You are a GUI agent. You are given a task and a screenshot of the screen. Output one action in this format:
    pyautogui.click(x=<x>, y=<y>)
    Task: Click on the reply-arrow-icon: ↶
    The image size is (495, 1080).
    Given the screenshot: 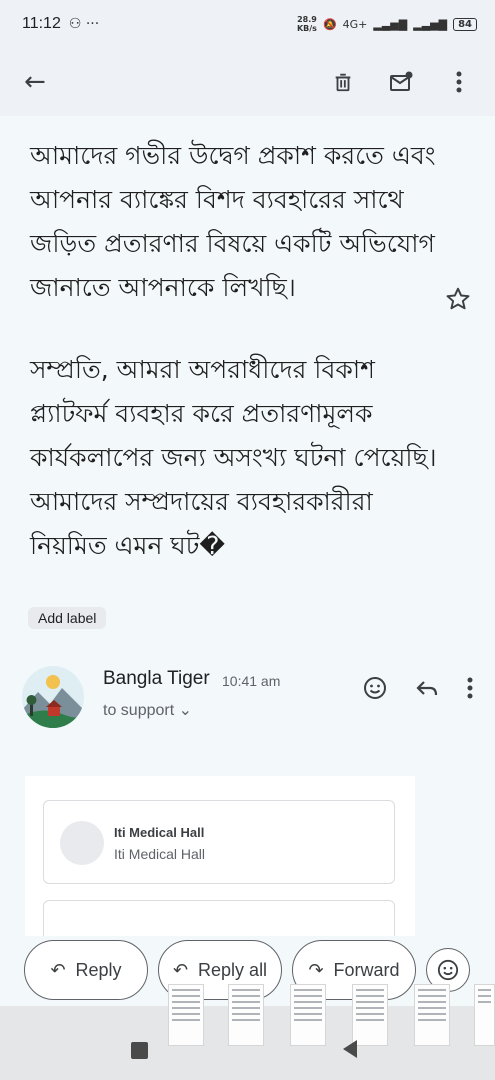 What is the action you would take?
    pyautogui.click(x=58, y=969)
    